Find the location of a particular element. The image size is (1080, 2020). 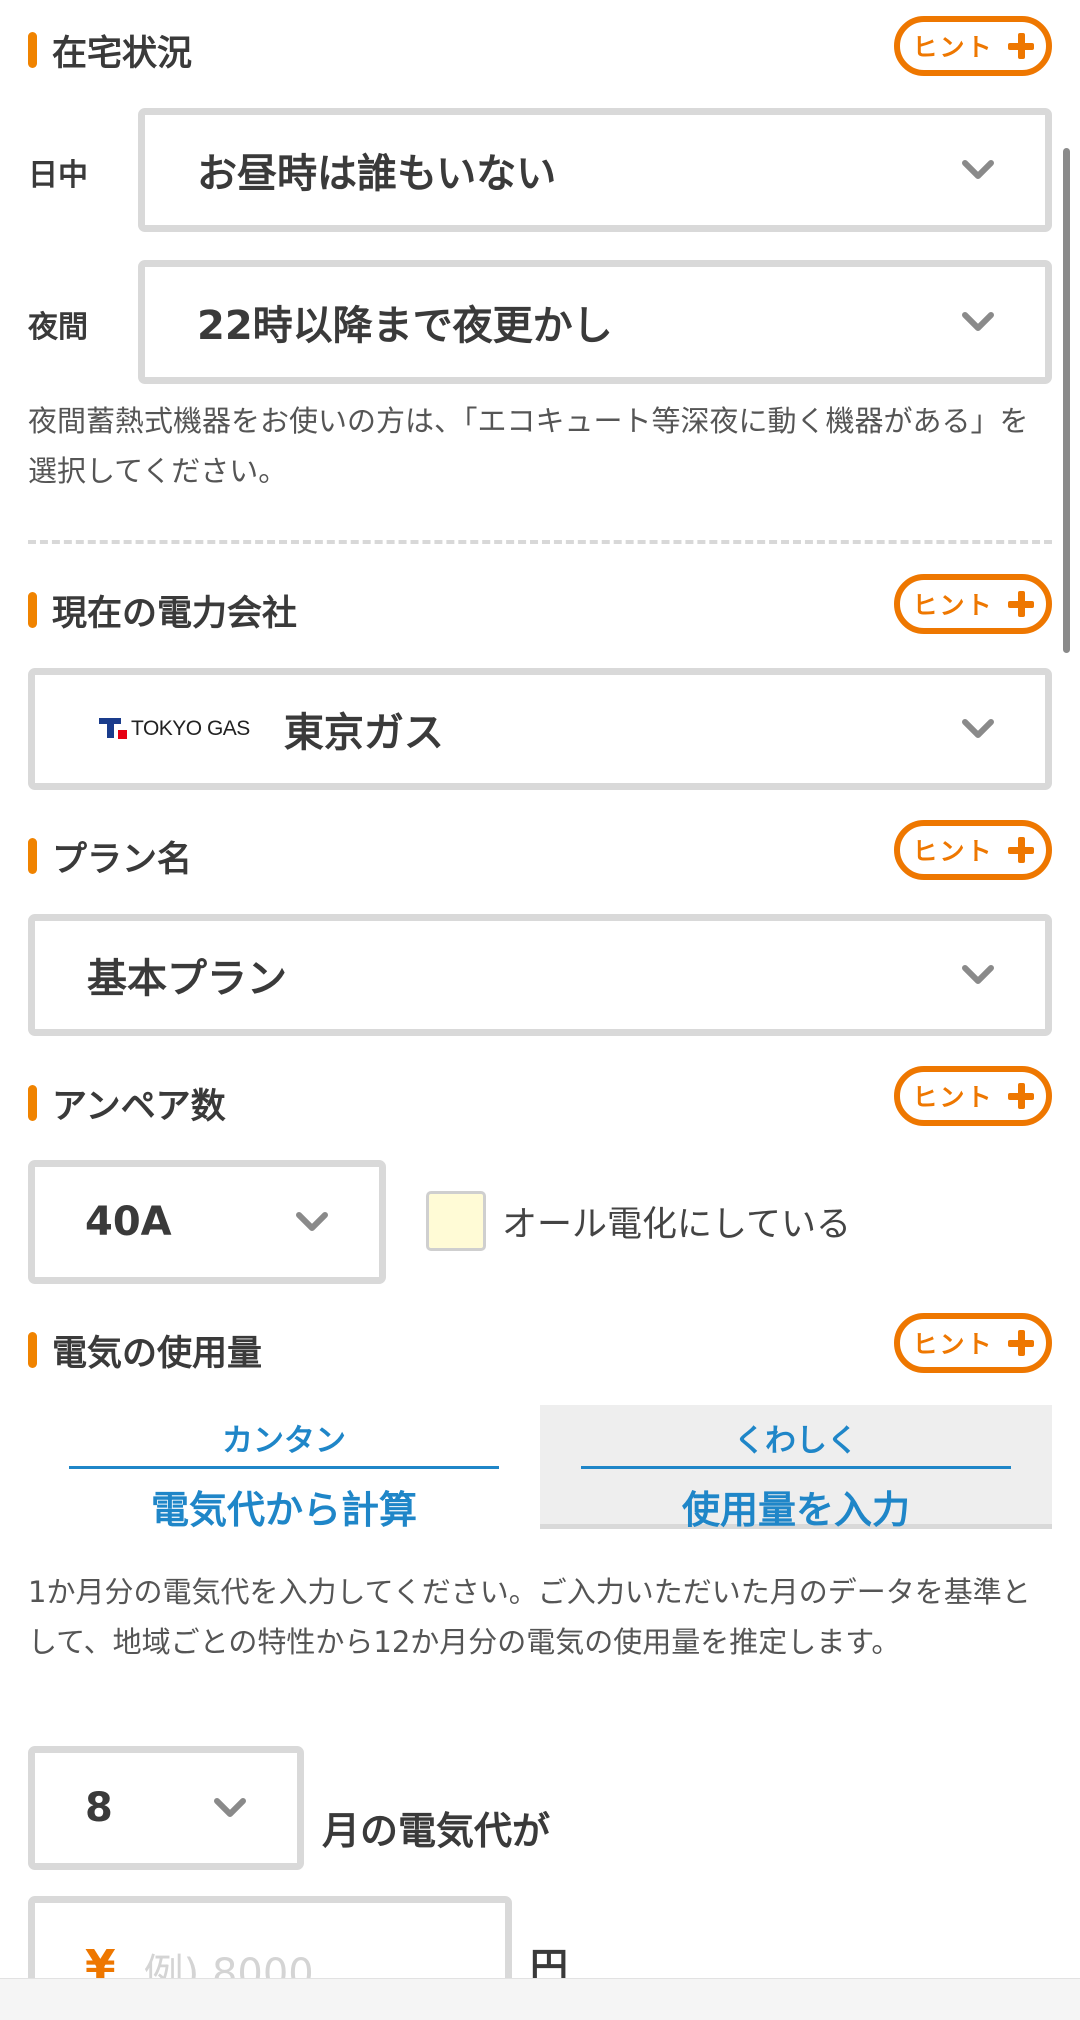

bottom-bar is located at coordinates (540, 1999).